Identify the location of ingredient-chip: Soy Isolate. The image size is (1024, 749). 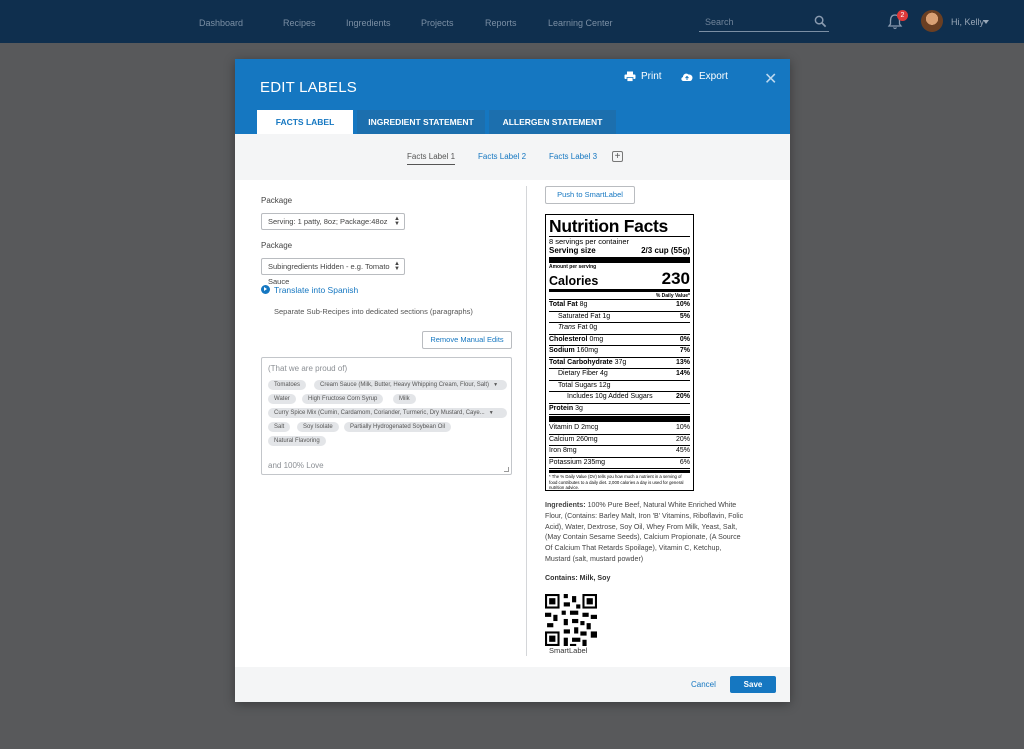
(318, 427).